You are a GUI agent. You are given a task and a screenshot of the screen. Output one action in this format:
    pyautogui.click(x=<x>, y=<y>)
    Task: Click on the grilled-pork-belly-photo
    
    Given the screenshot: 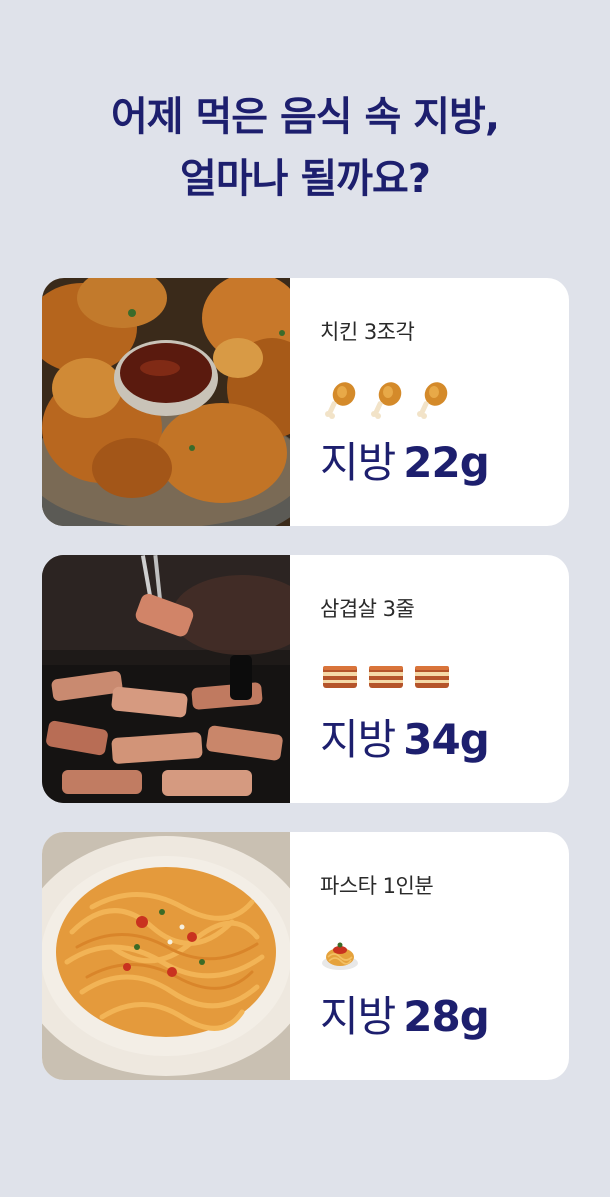 What is the action you would take?
    pyautogui.click(x=166, y=679)
    